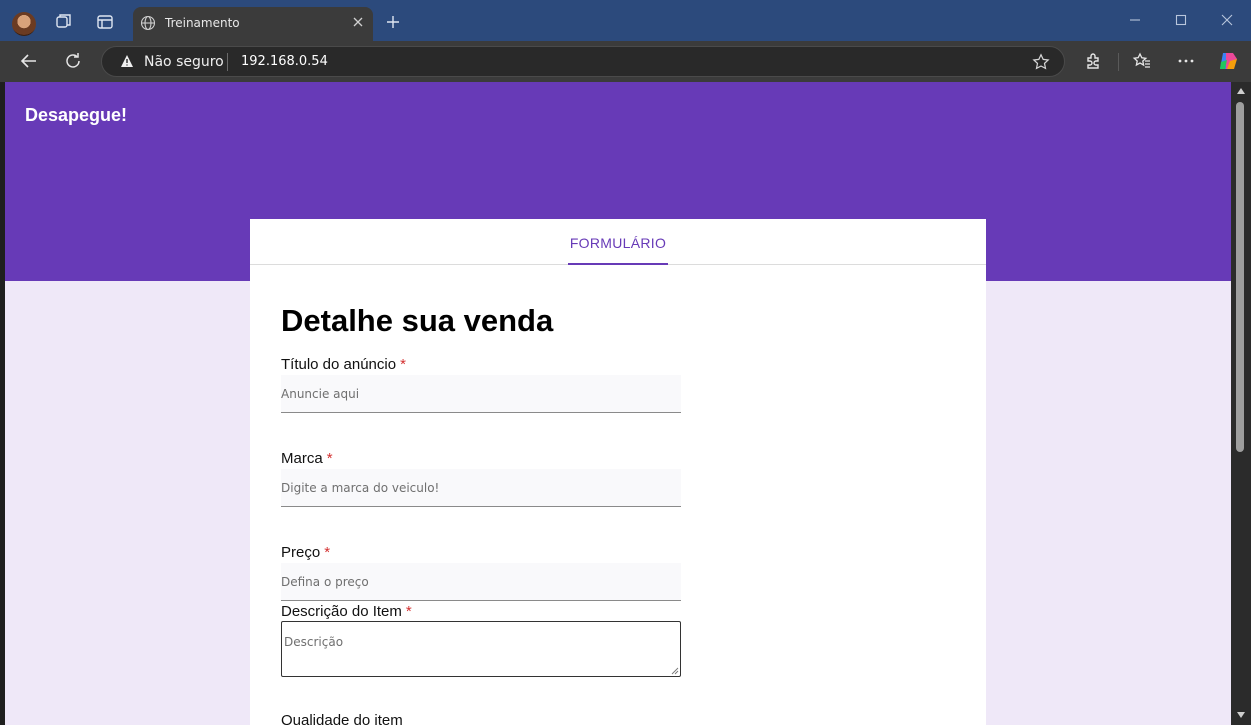 The width and height of the screenshot is (1251, 725). I want to click on browser-toolbar: Não seguro 192.168.0.54, so click(625, 61).